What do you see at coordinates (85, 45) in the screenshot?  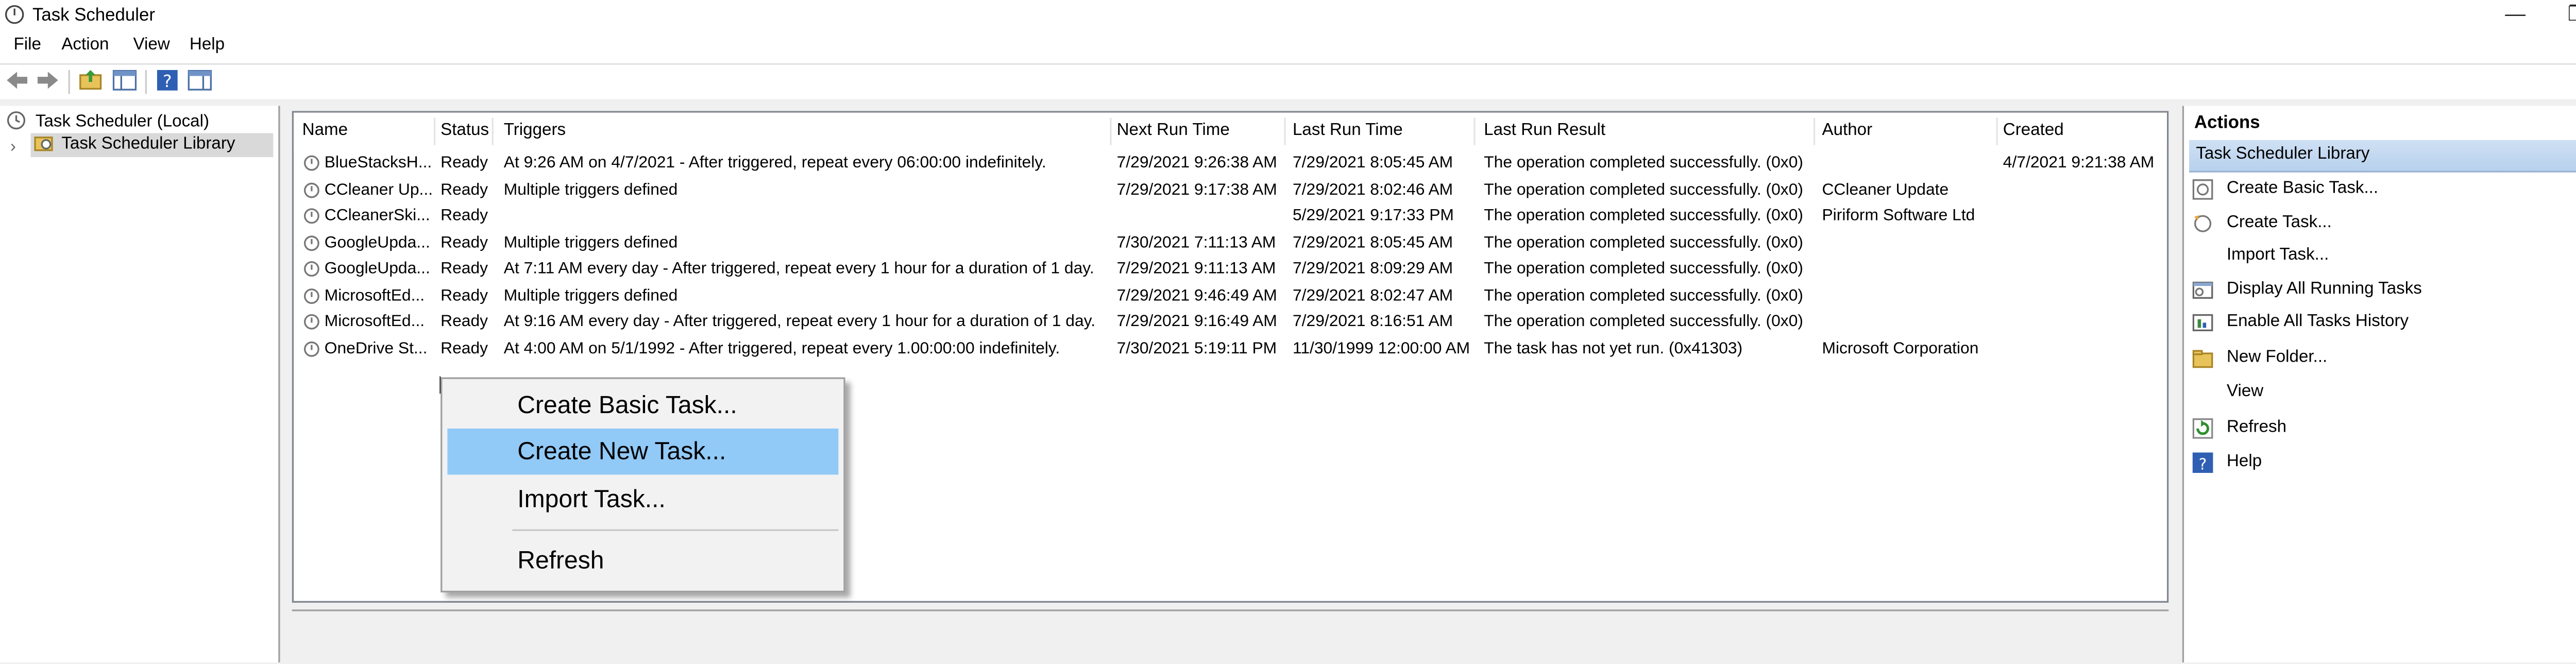 I see `menu-action: Action` at bounding box center [85, 45].